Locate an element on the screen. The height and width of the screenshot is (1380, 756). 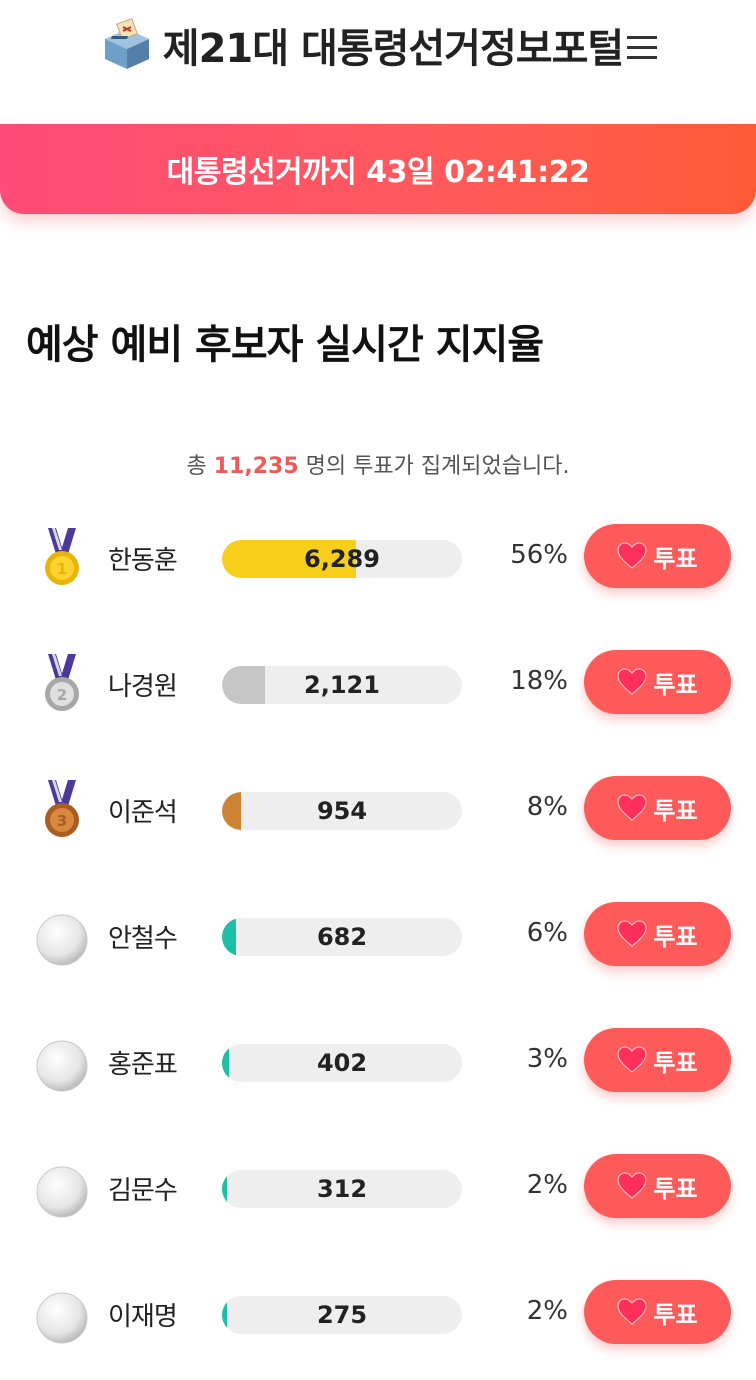
total-suffix: 명의 투표가 집계되었습니다. is located at coordinates (434, 466).